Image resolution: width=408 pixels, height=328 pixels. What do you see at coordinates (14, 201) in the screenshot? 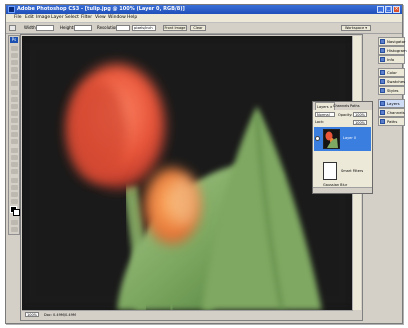
I see `zoom-tool-icon` at bounding box center [14, 201].